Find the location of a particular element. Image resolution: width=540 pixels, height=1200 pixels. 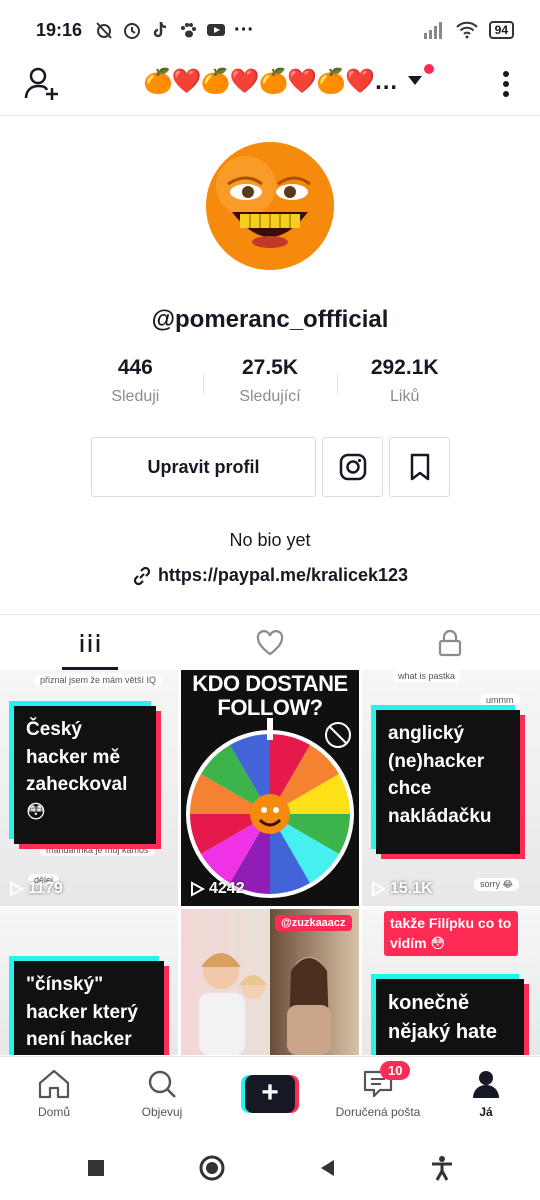

video-caption: konečně nějaký hate is located at coordinates (450, 1017).